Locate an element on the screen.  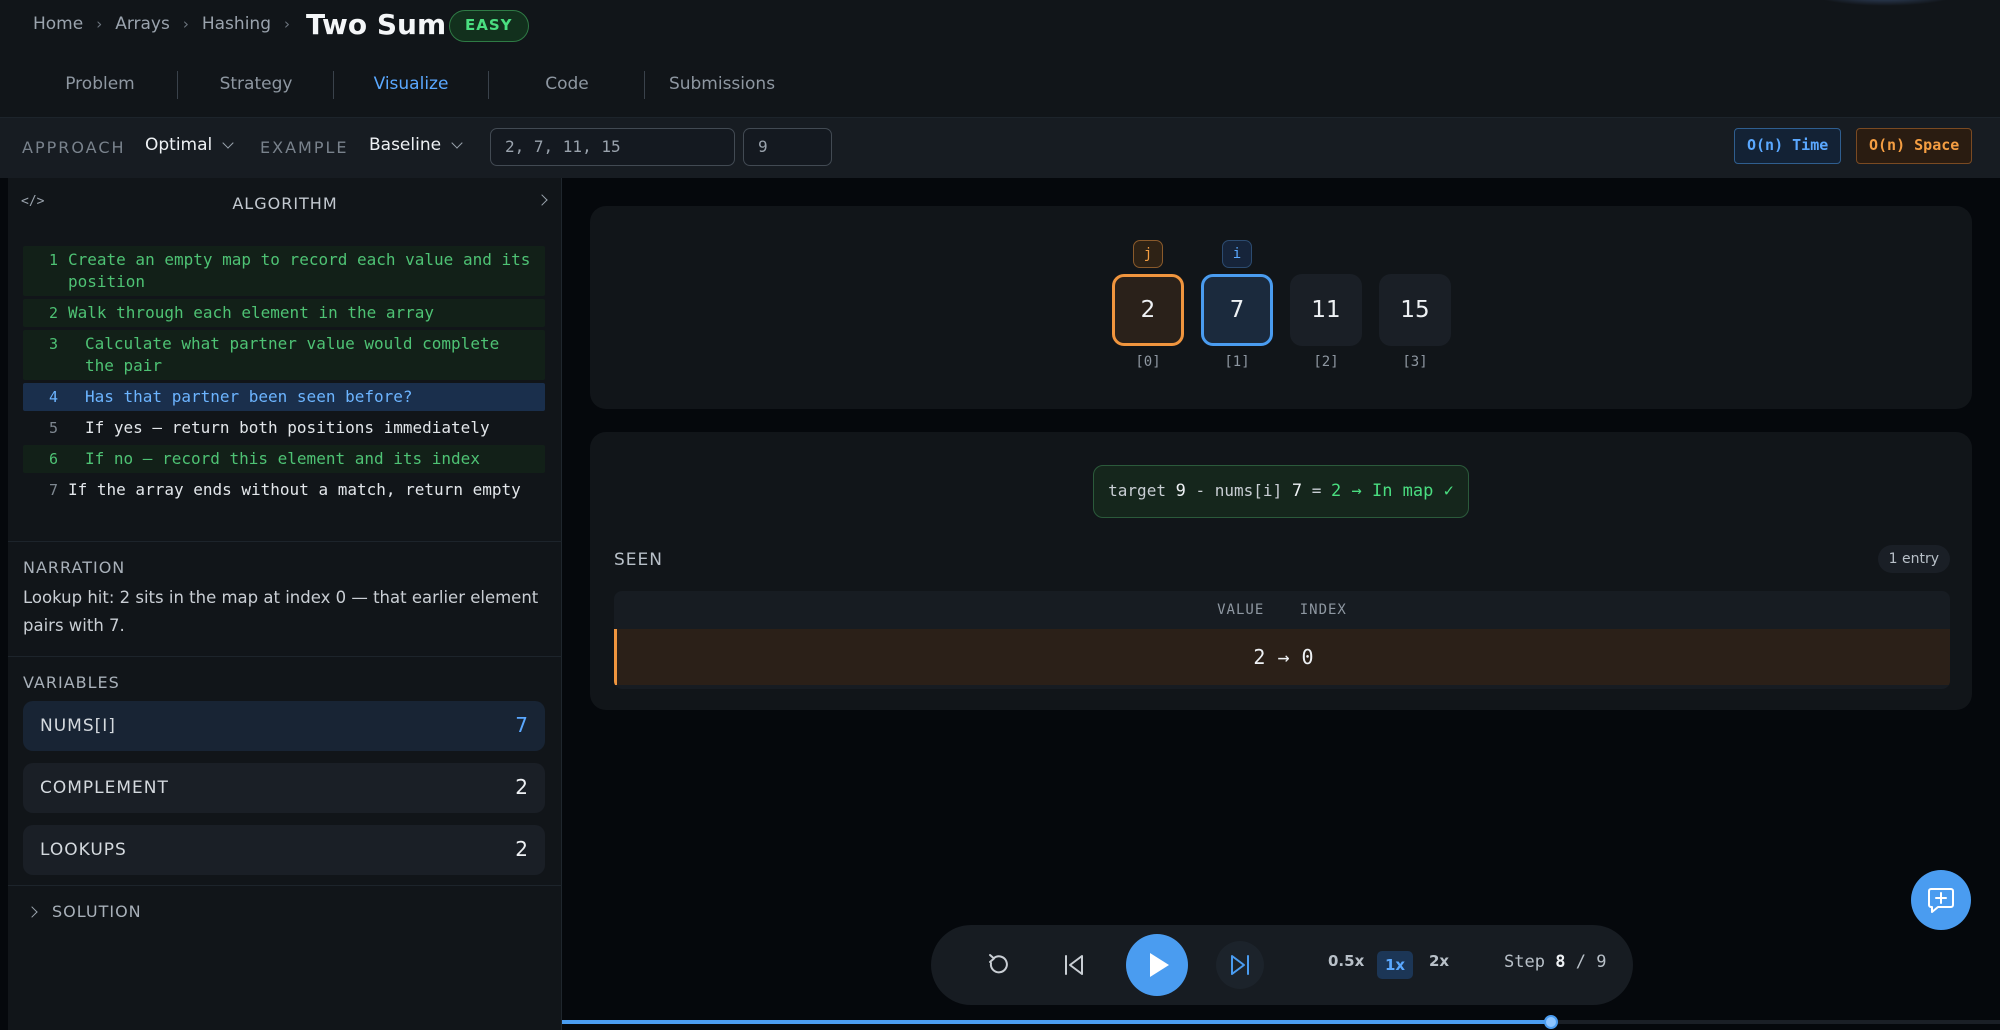
step-label: Step is located at coordinates (1524, 962).